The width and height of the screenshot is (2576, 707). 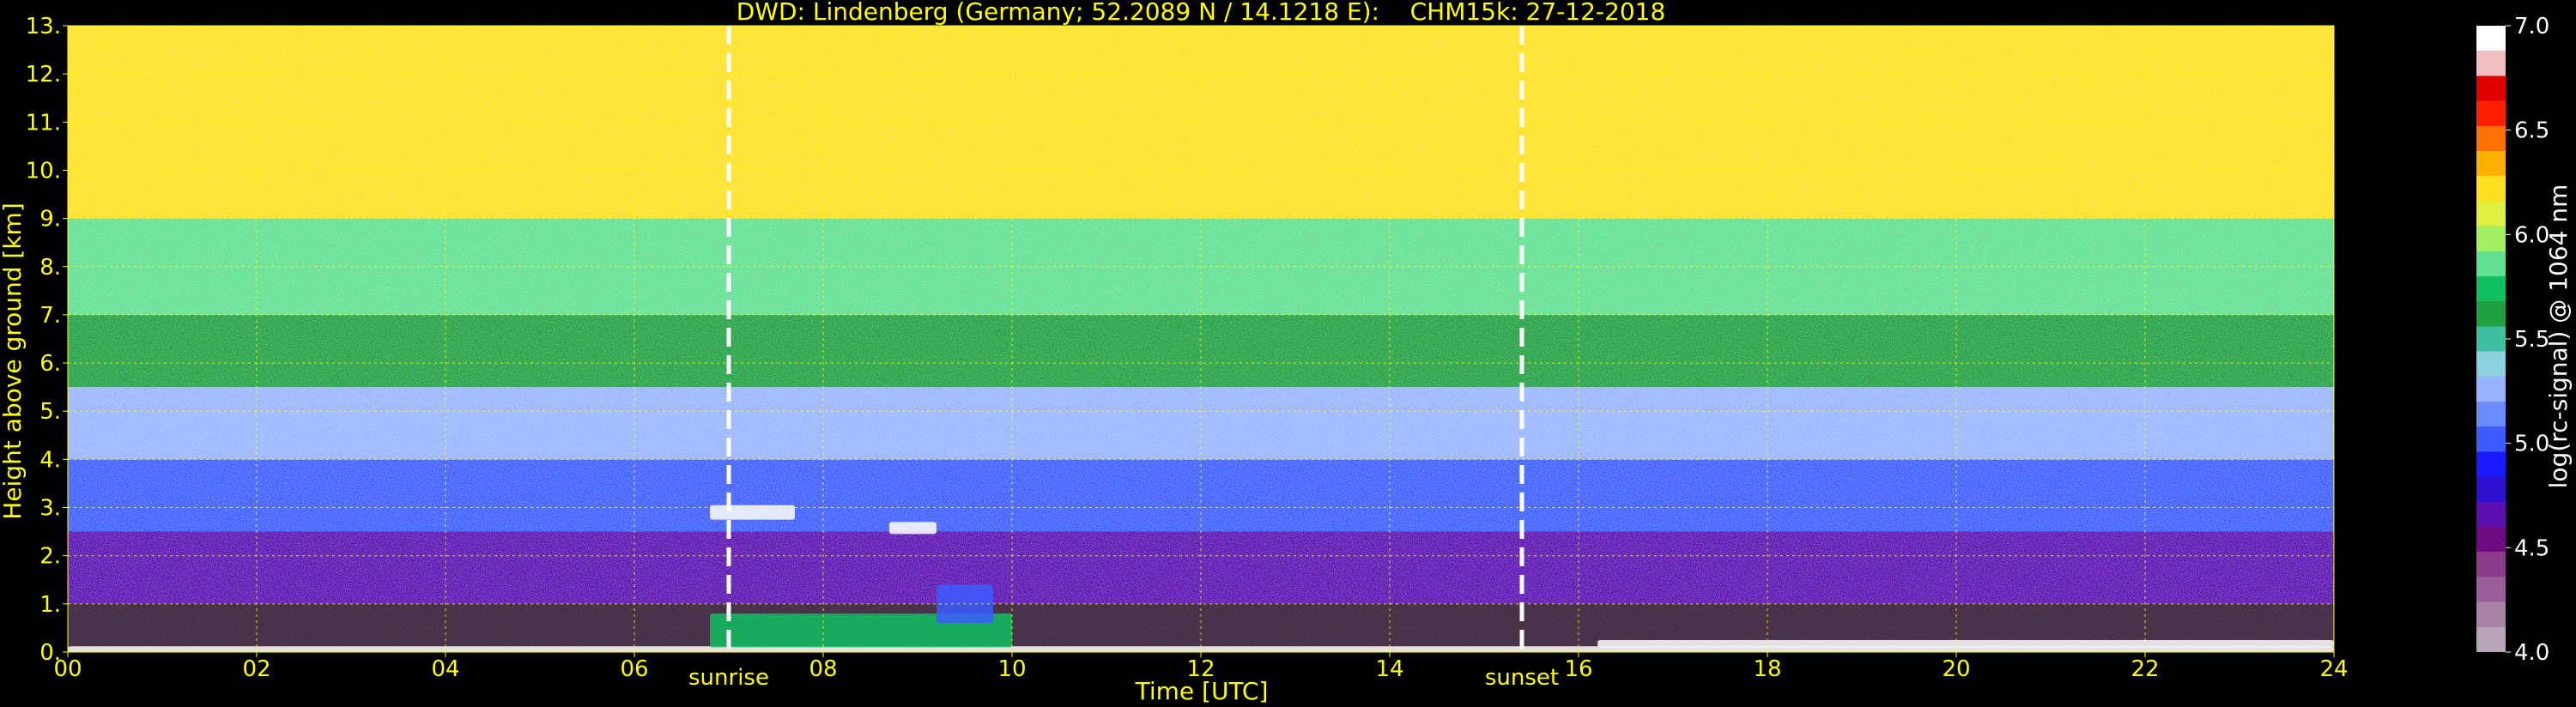 What do you see at coordinates (728, 678) in the screenshot?
I see `marker-label-sunrise: sunrise` at bounding box center [728, 678].